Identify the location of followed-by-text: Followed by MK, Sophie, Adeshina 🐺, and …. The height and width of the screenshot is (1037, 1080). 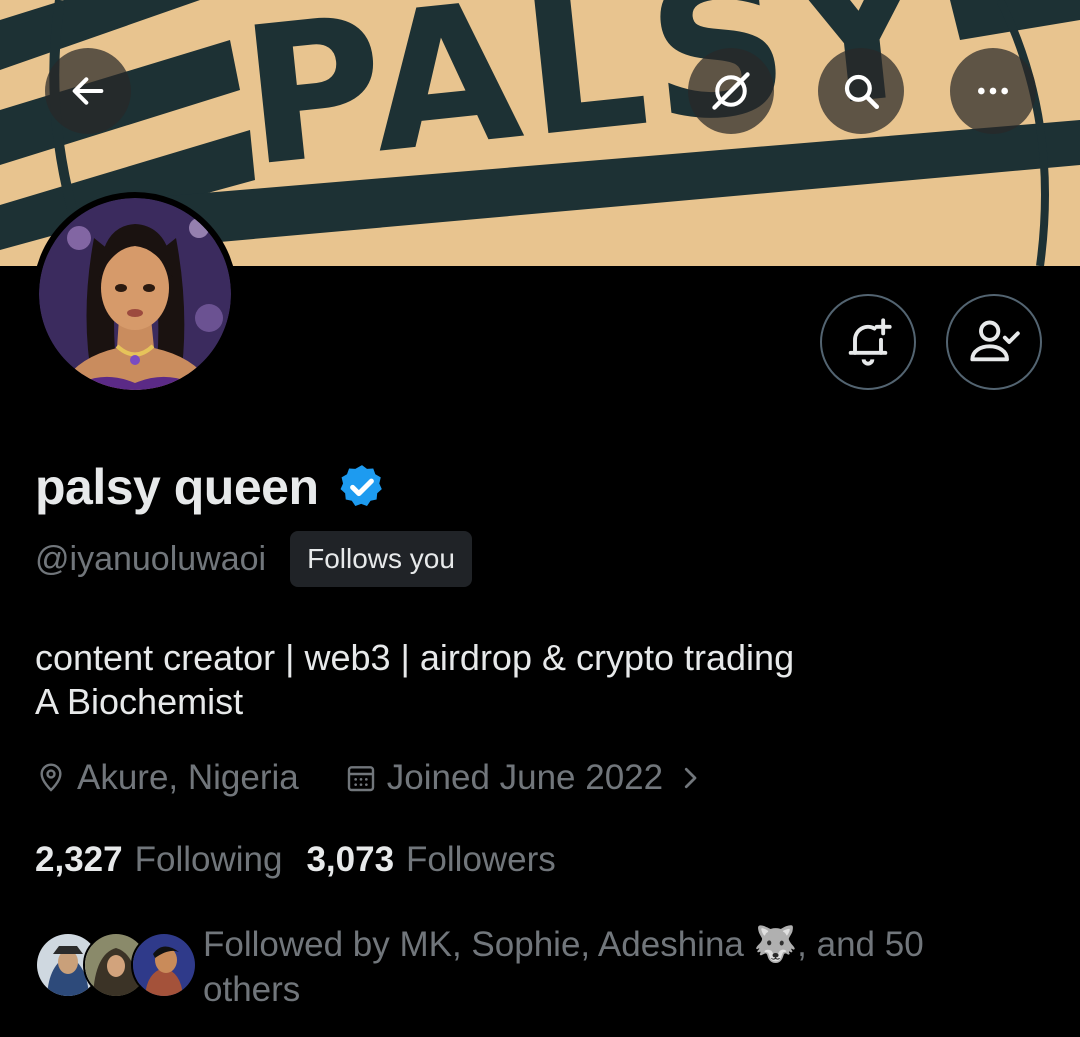
(563, 967).